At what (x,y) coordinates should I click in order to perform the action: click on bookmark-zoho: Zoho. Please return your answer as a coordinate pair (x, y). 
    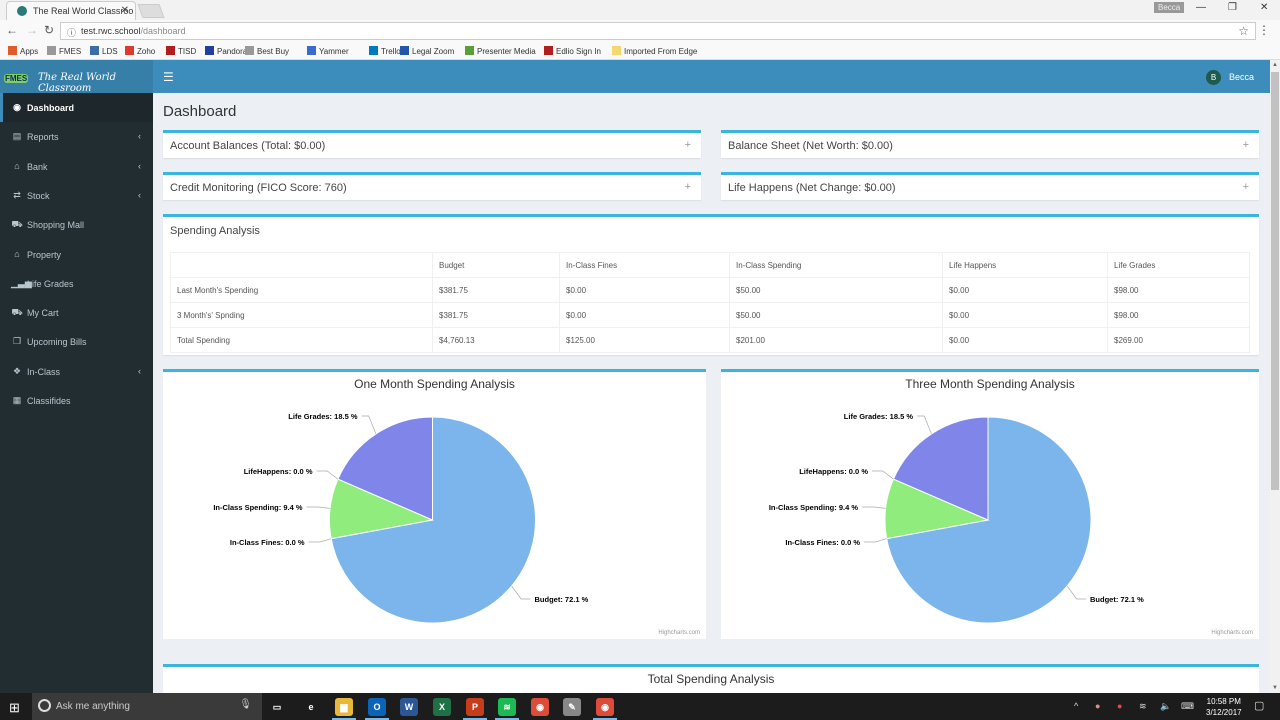
    Looking at the image, I should click on (140, 51).